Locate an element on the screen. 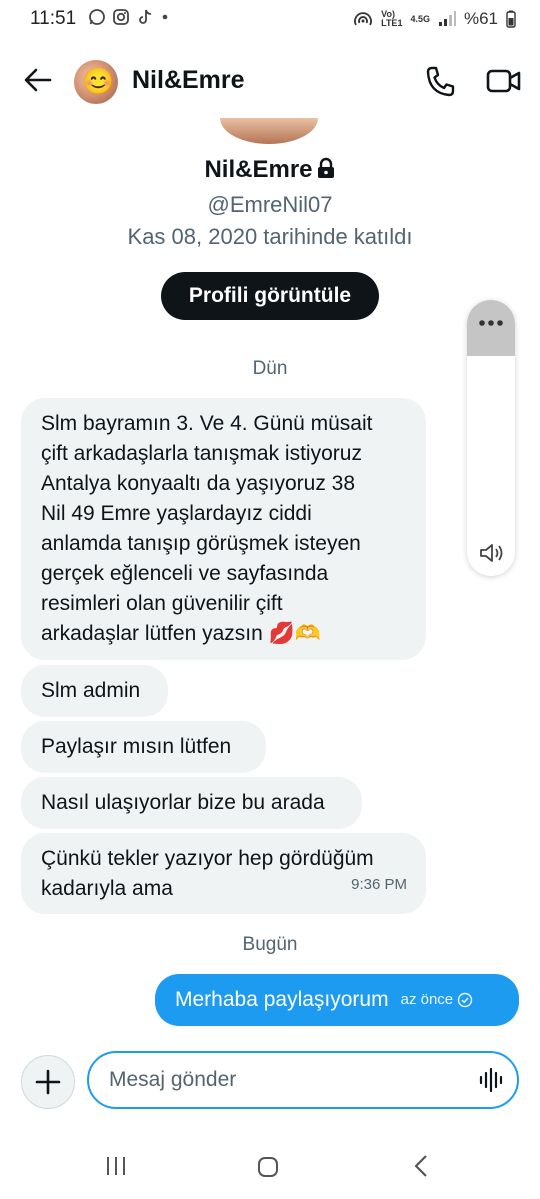 The image size is (540, 1199). tiktok-icon is located at coordinates (145, 16).